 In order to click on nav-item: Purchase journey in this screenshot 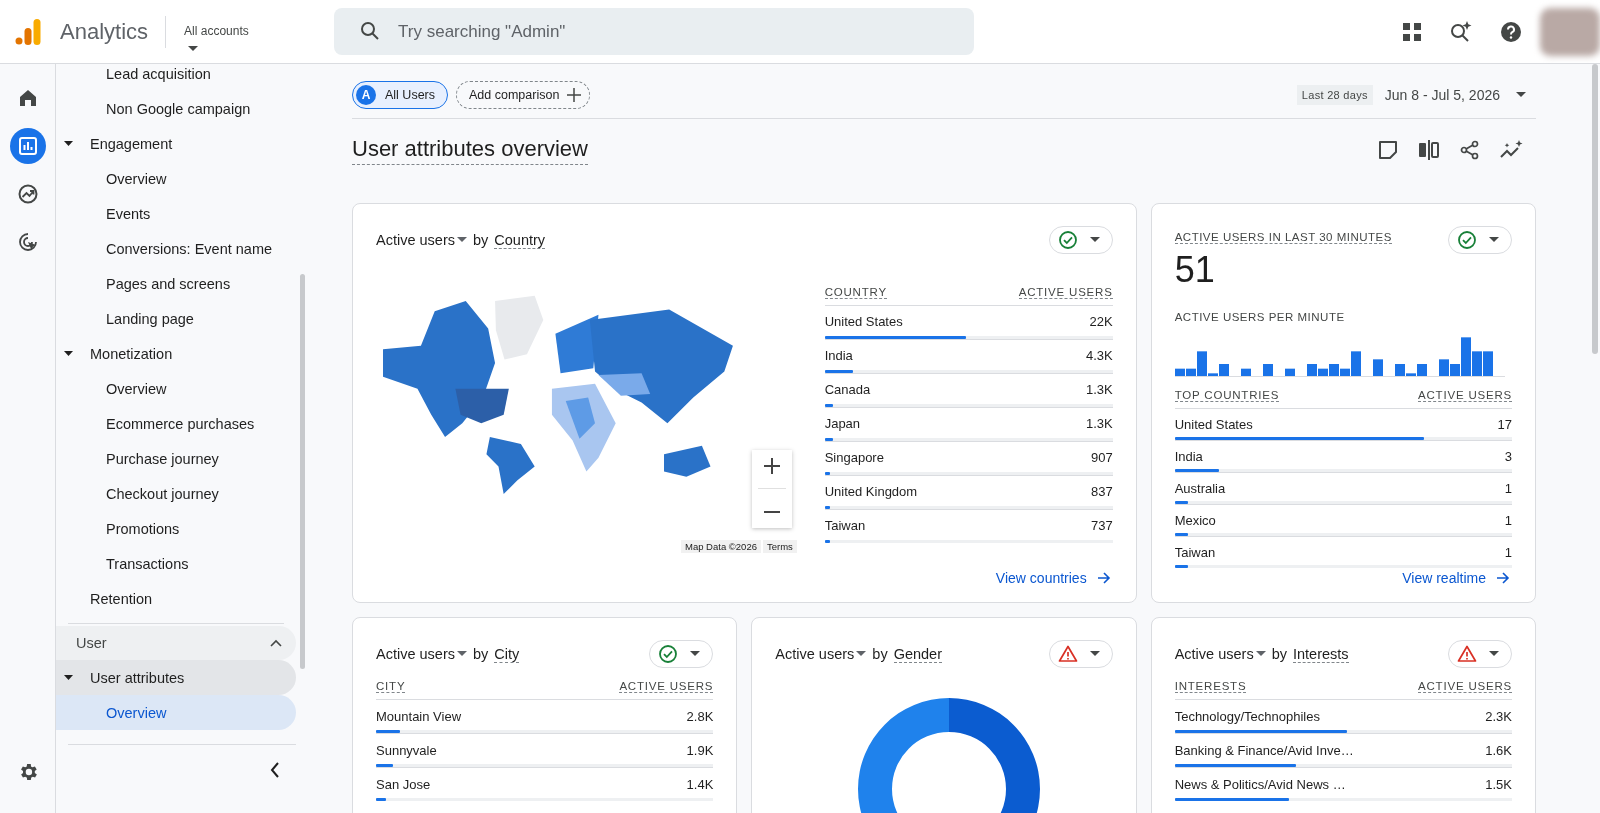, I will do `click(176, 458)`.